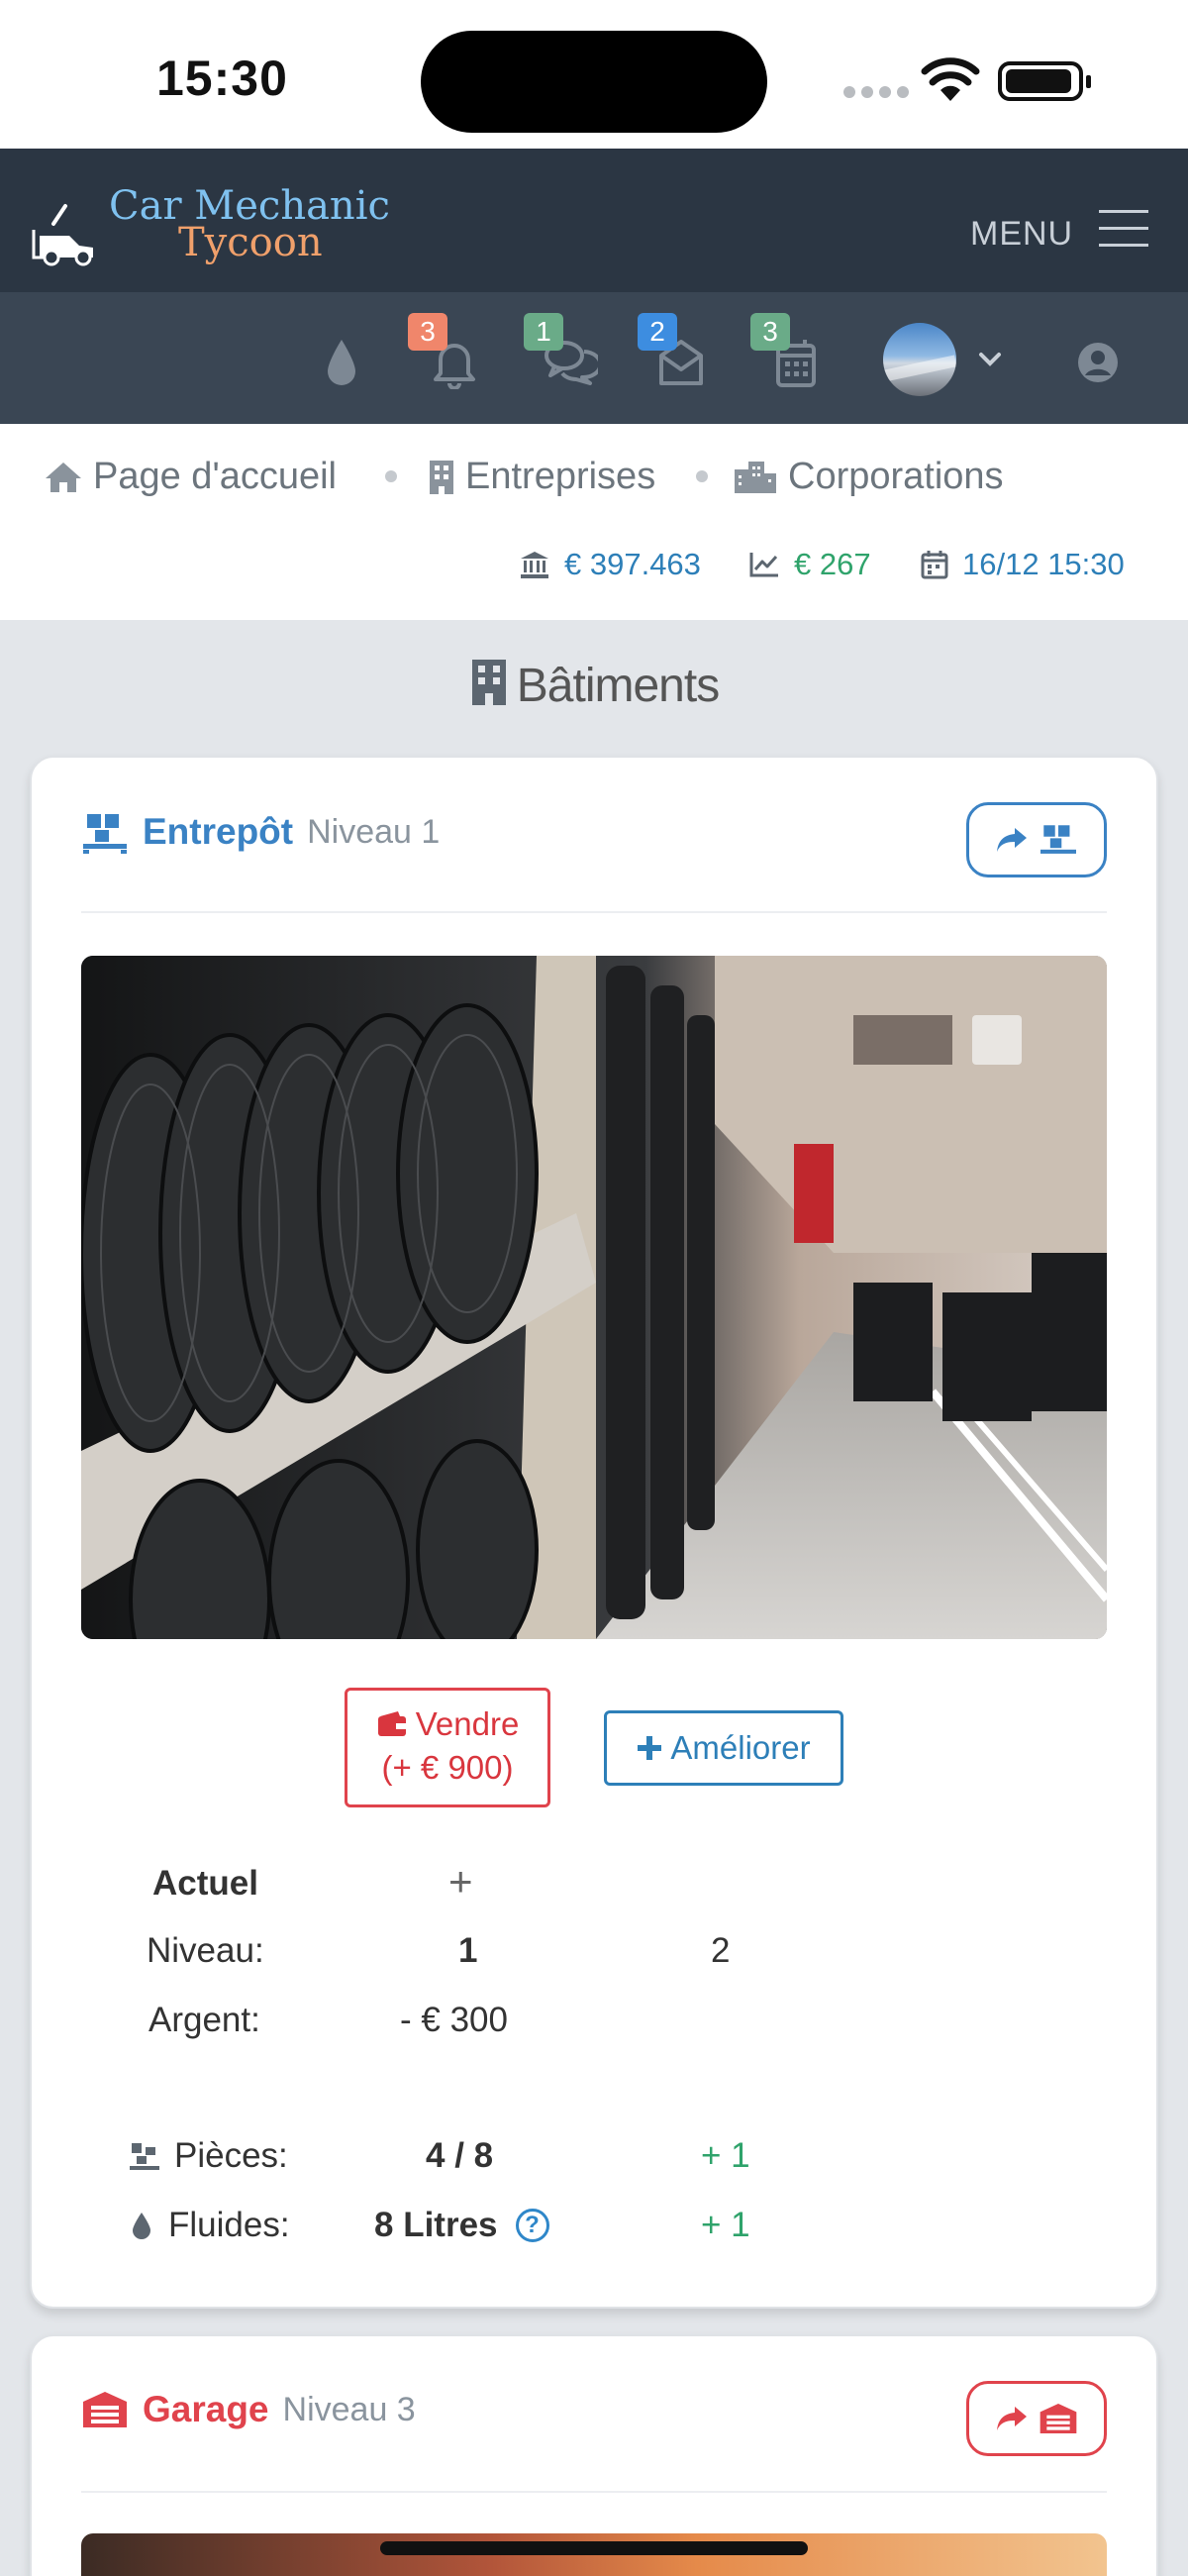  Describe the element at coordinates (876, 92) in the screenshot. I see `cellular-signal-icon` at that location.